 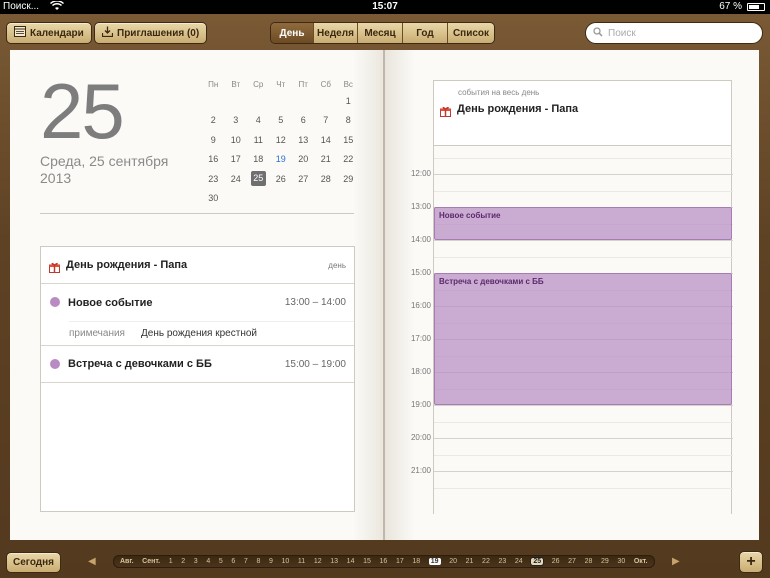 I want to click on selected-day: 25, so click(x=258, y=179).